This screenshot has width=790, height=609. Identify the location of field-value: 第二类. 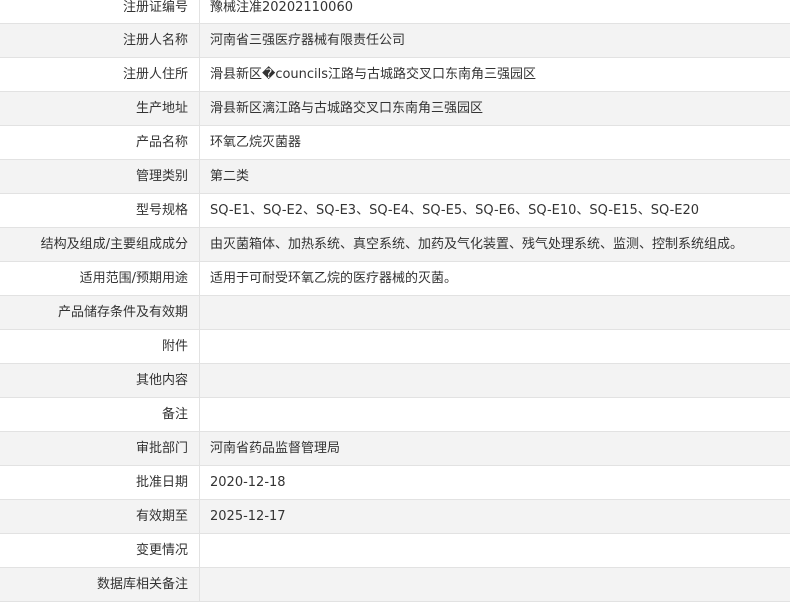
(230, 176).